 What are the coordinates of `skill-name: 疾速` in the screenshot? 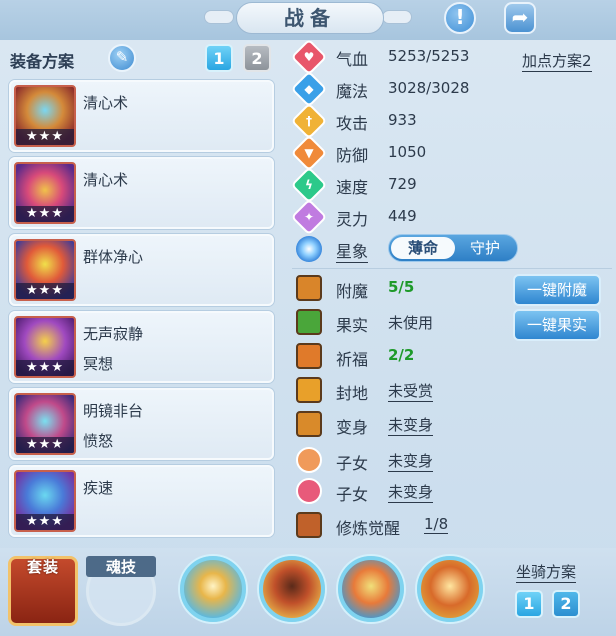 It's located at (98, 488).